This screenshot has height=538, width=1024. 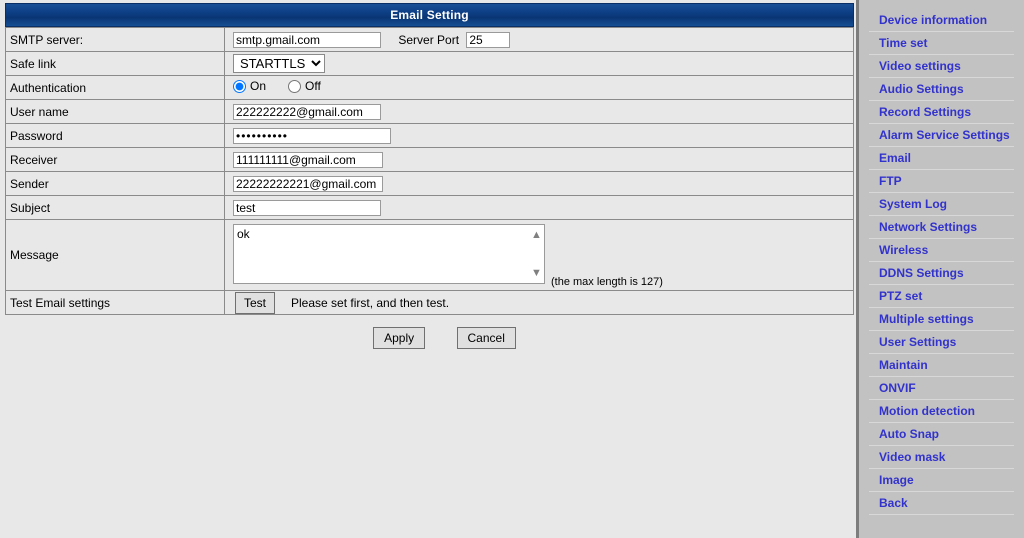 I want to click on row-user-name: User name, so click(x=429, y=111).